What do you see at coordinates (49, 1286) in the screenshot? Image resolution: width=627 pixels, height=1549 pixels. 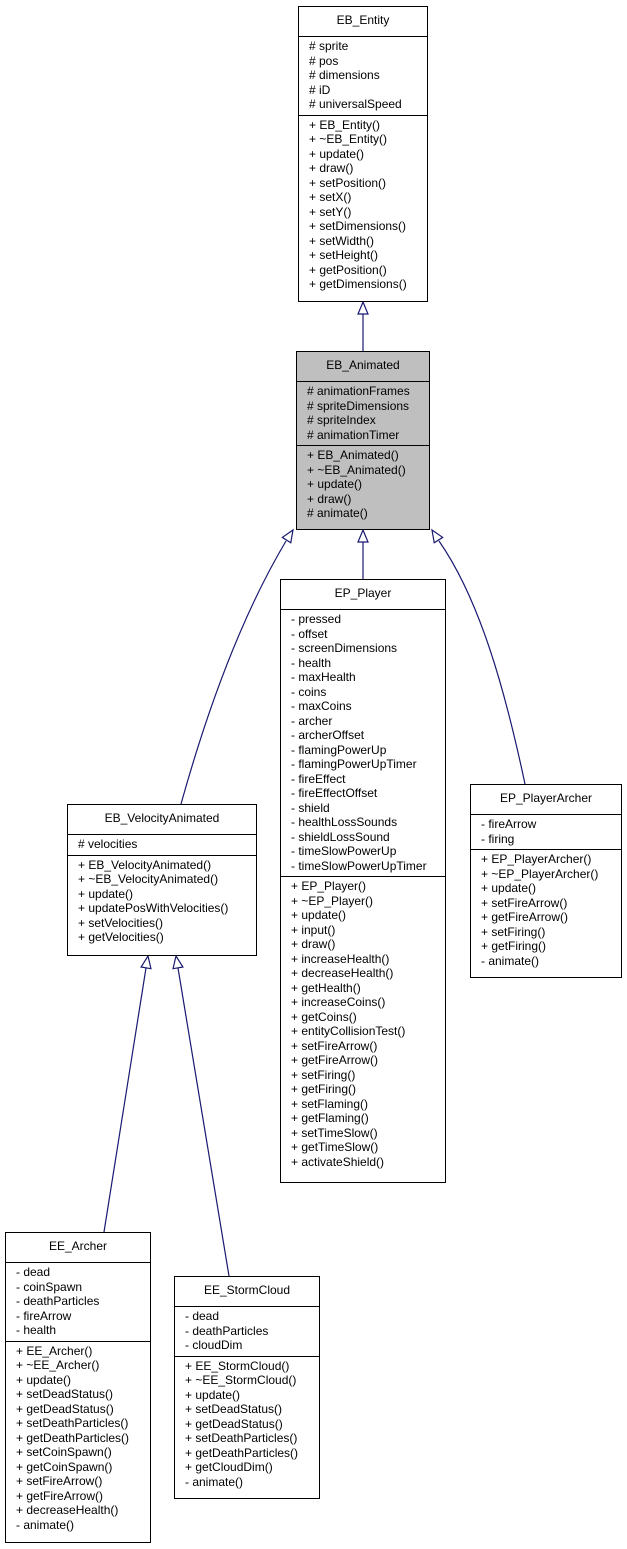 I see `attribute-row: - coinSpawn` at bounding box center [49, 1286].